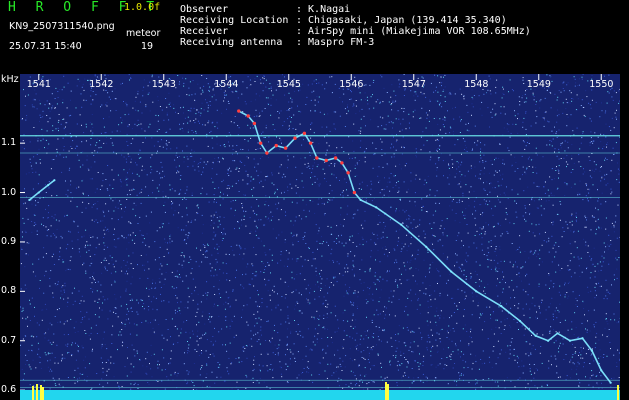 The image size is (629, 400). I want to click on x-tick-label: 1542, so click(101, 84).